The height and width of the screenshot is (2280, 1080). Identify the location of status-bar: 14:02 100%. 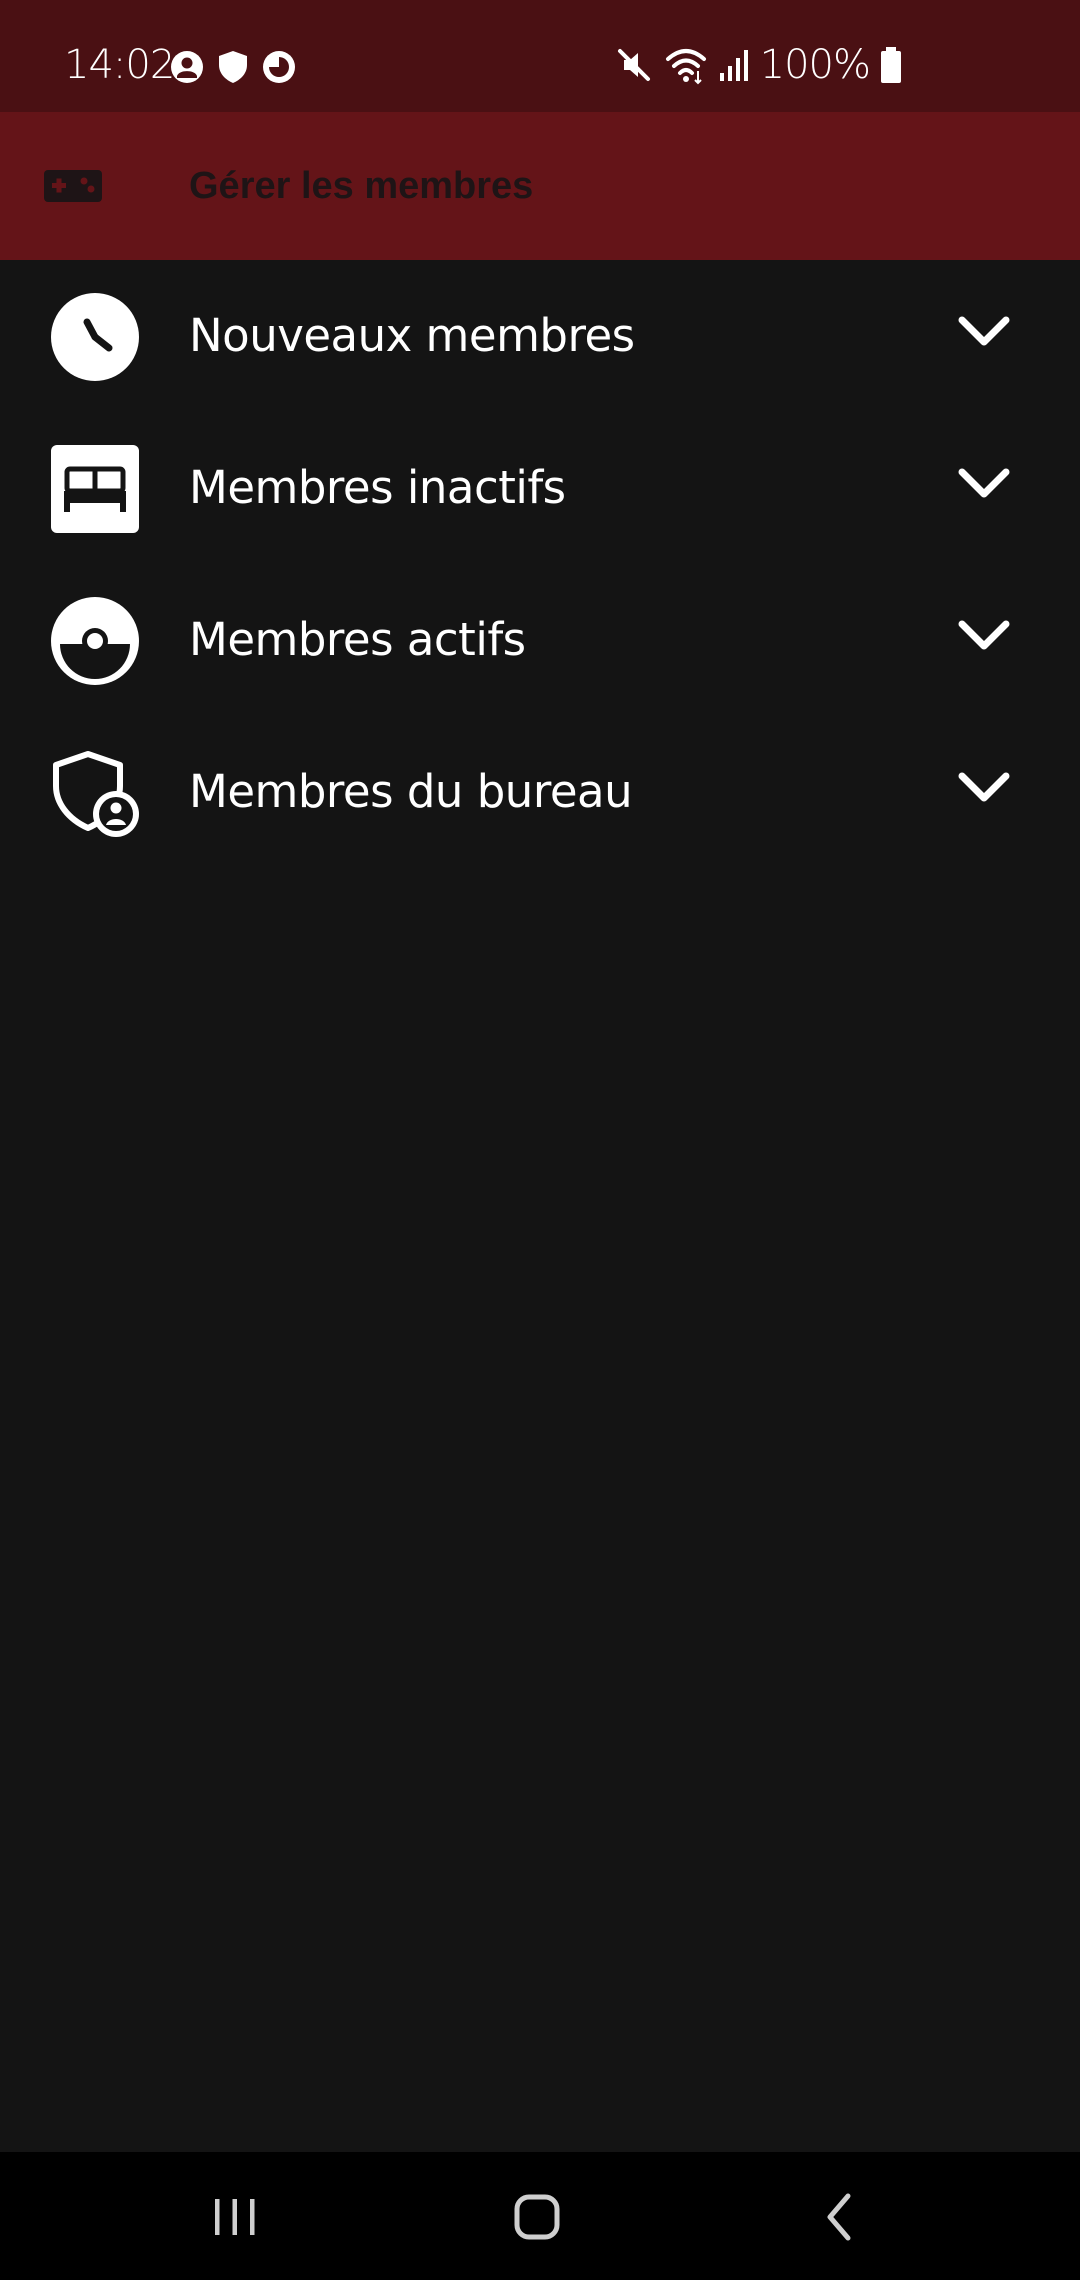
(540, 56).